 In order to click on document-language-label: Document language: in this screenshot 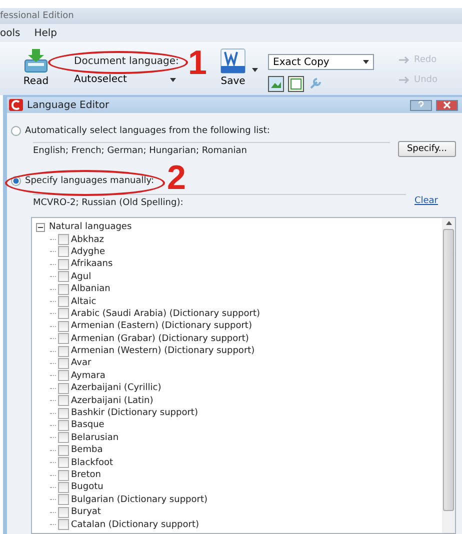, I will do `click(126, 61)`.